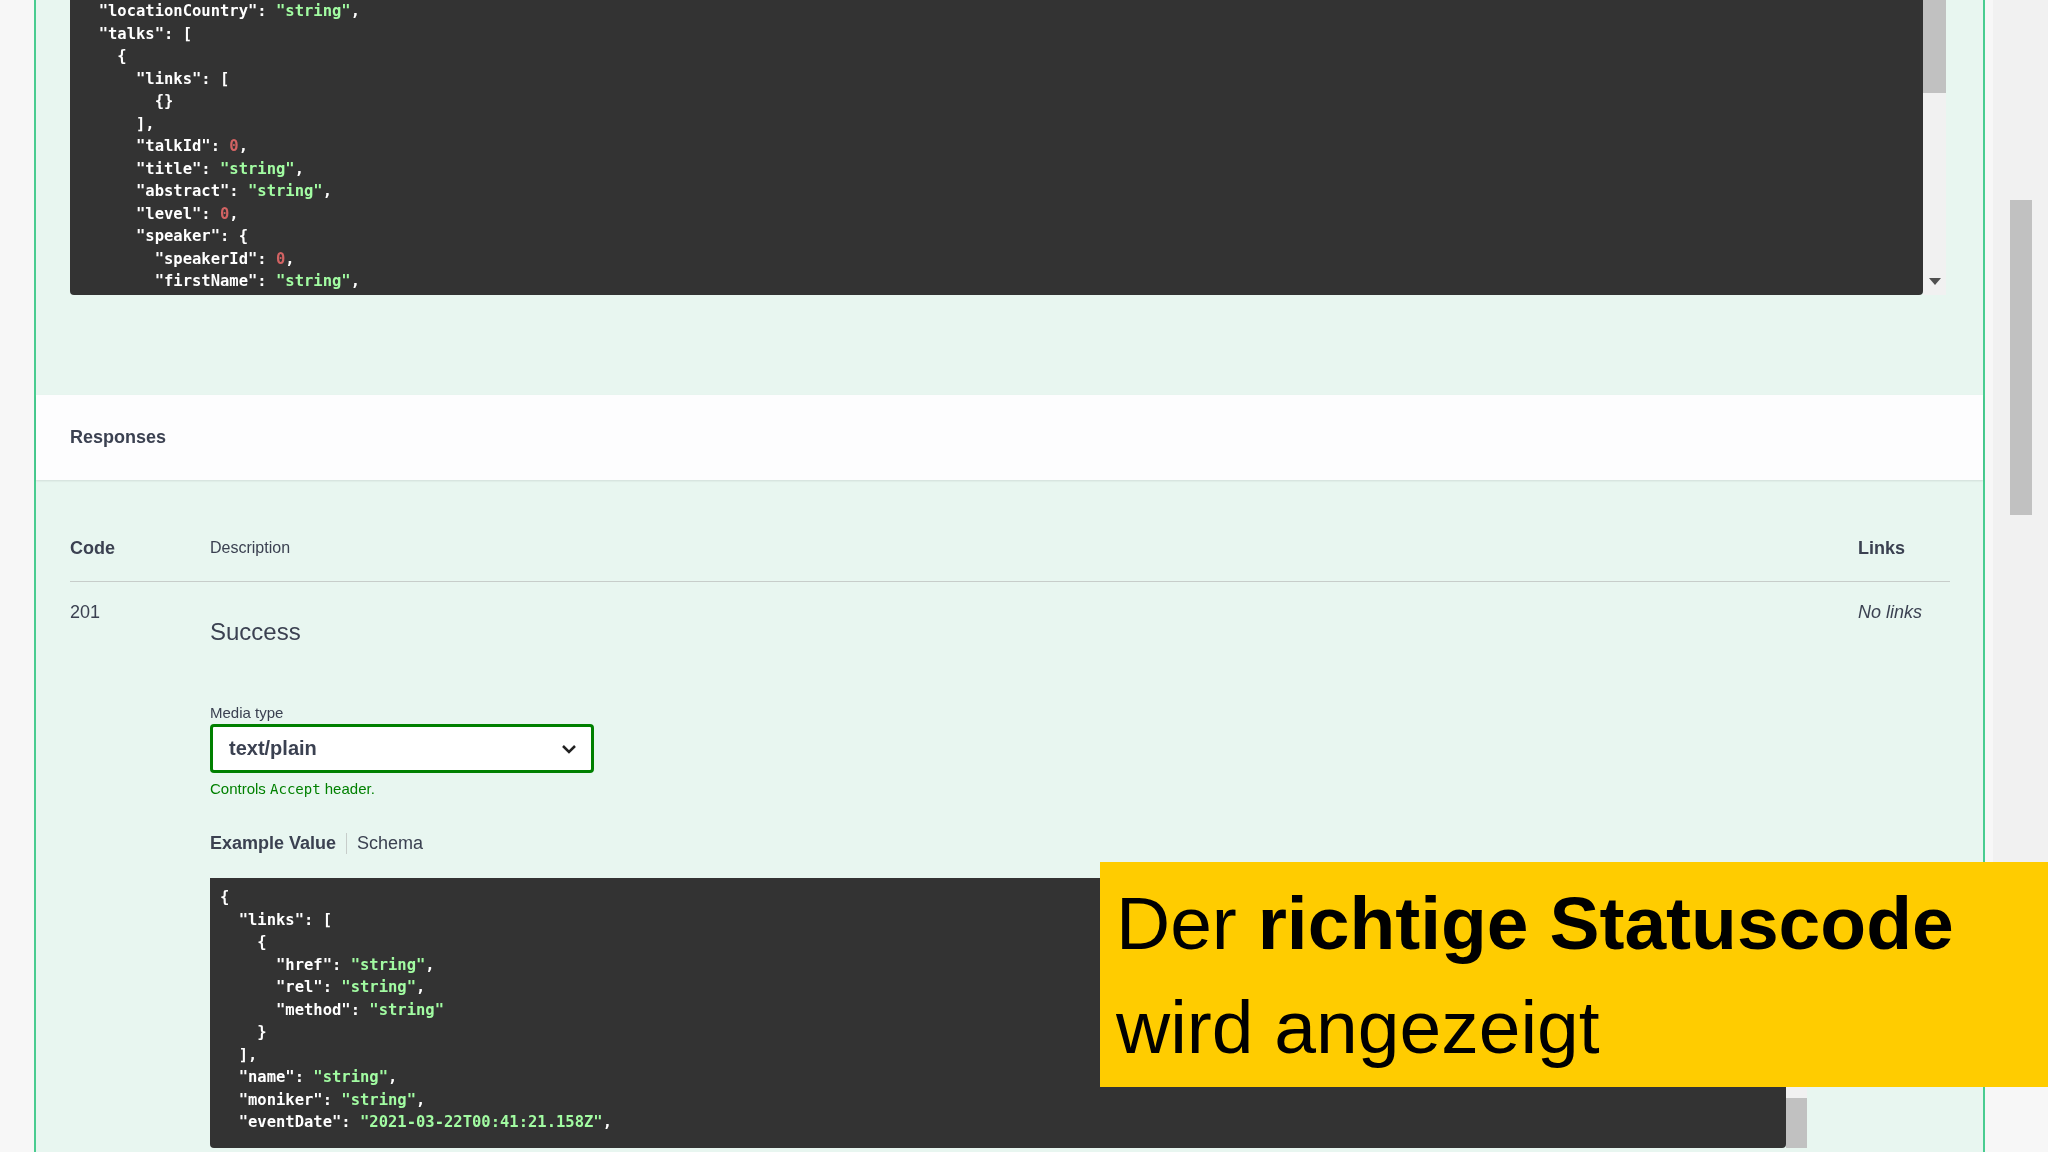 This screenshot has width=2048, height=1152. Describe the element at coordinates (92, 547) in the screenshot. I see `column-header: Code` at that location.